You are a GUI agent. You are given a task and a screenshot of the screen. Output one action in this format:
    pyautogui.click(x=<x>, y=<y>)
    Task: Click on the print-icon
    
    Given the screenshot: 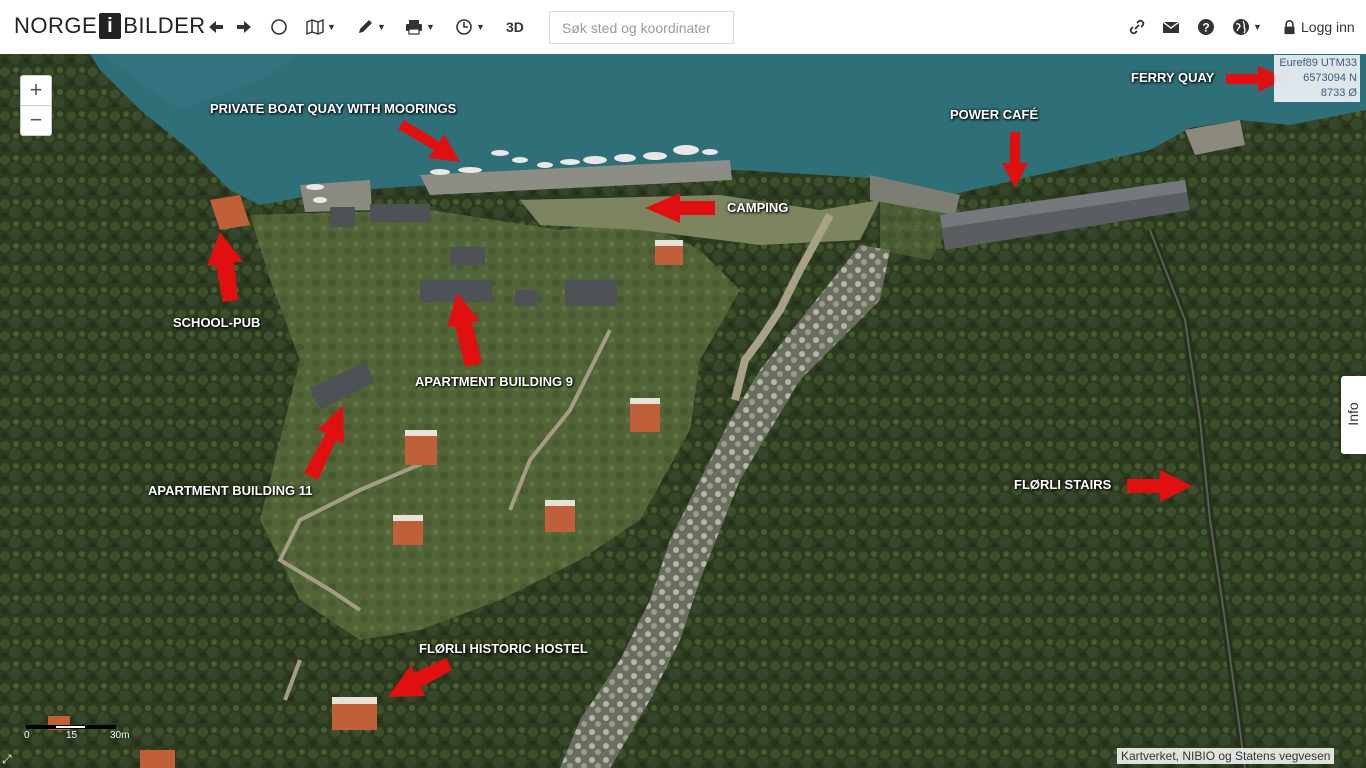 What is the action you would take?
    pyautogui.click(x=414, y=27)
    